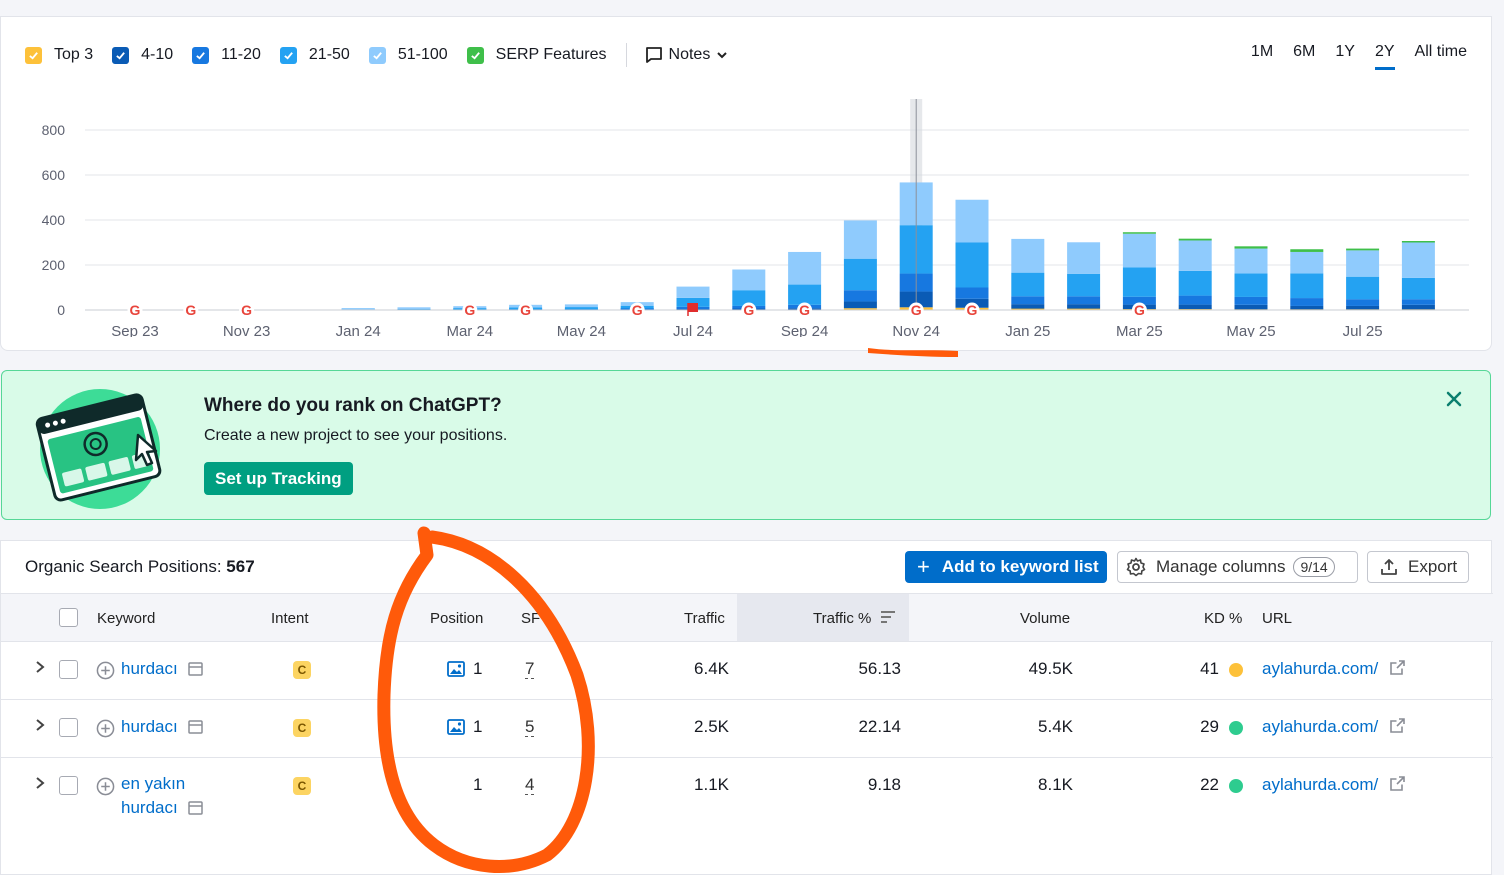  Describe the element at coordinates (226, 55) in the screenshot. I see `legend-11-20: 11-20` at that location.